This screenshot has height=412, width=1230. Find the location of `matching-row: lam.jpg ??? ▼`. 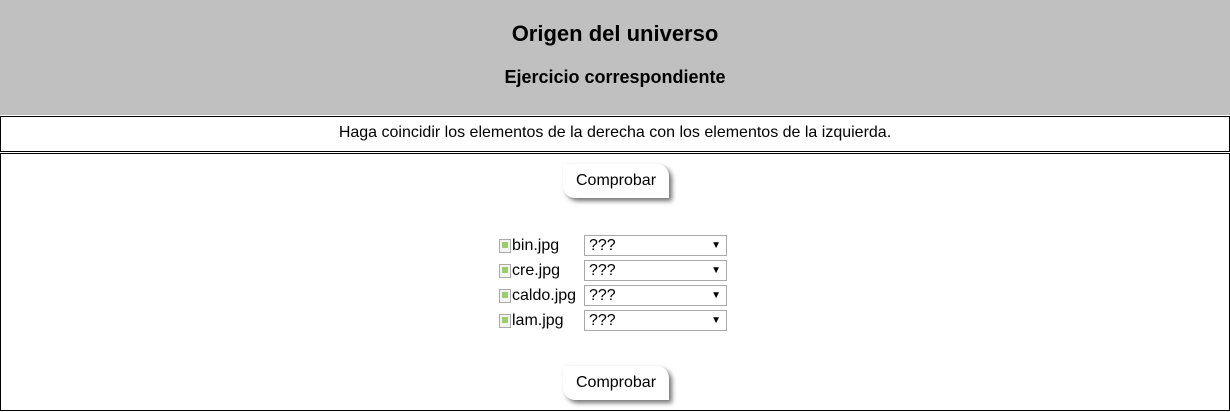

matching-row: lam.jpg ??? ▼ is located at coordinates (613, 320).